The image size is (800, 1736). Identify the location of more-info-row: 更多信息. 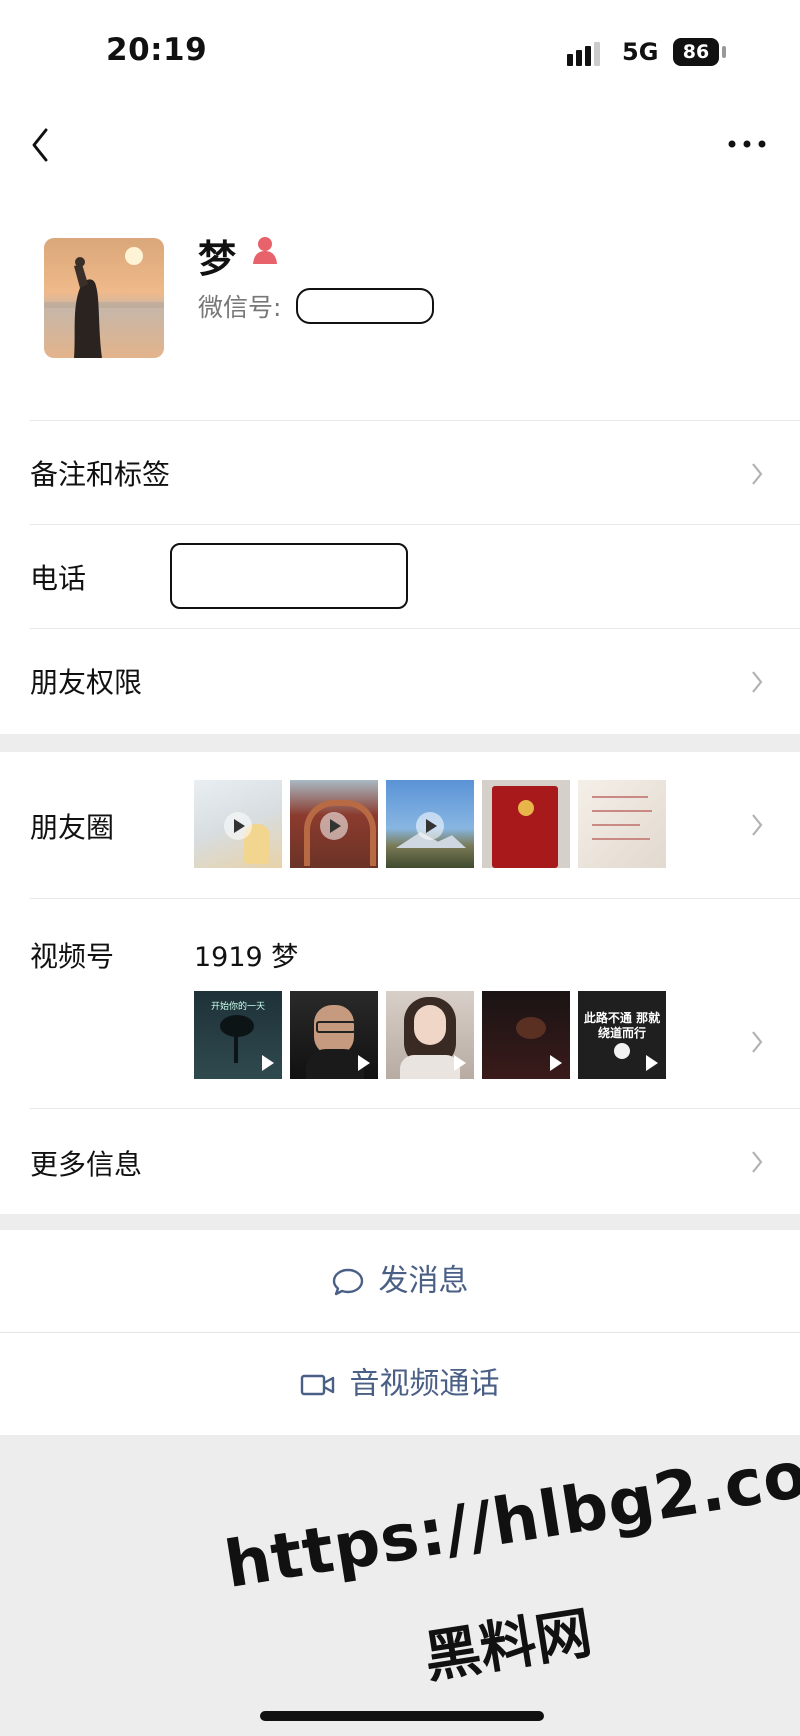
(415, 1161).